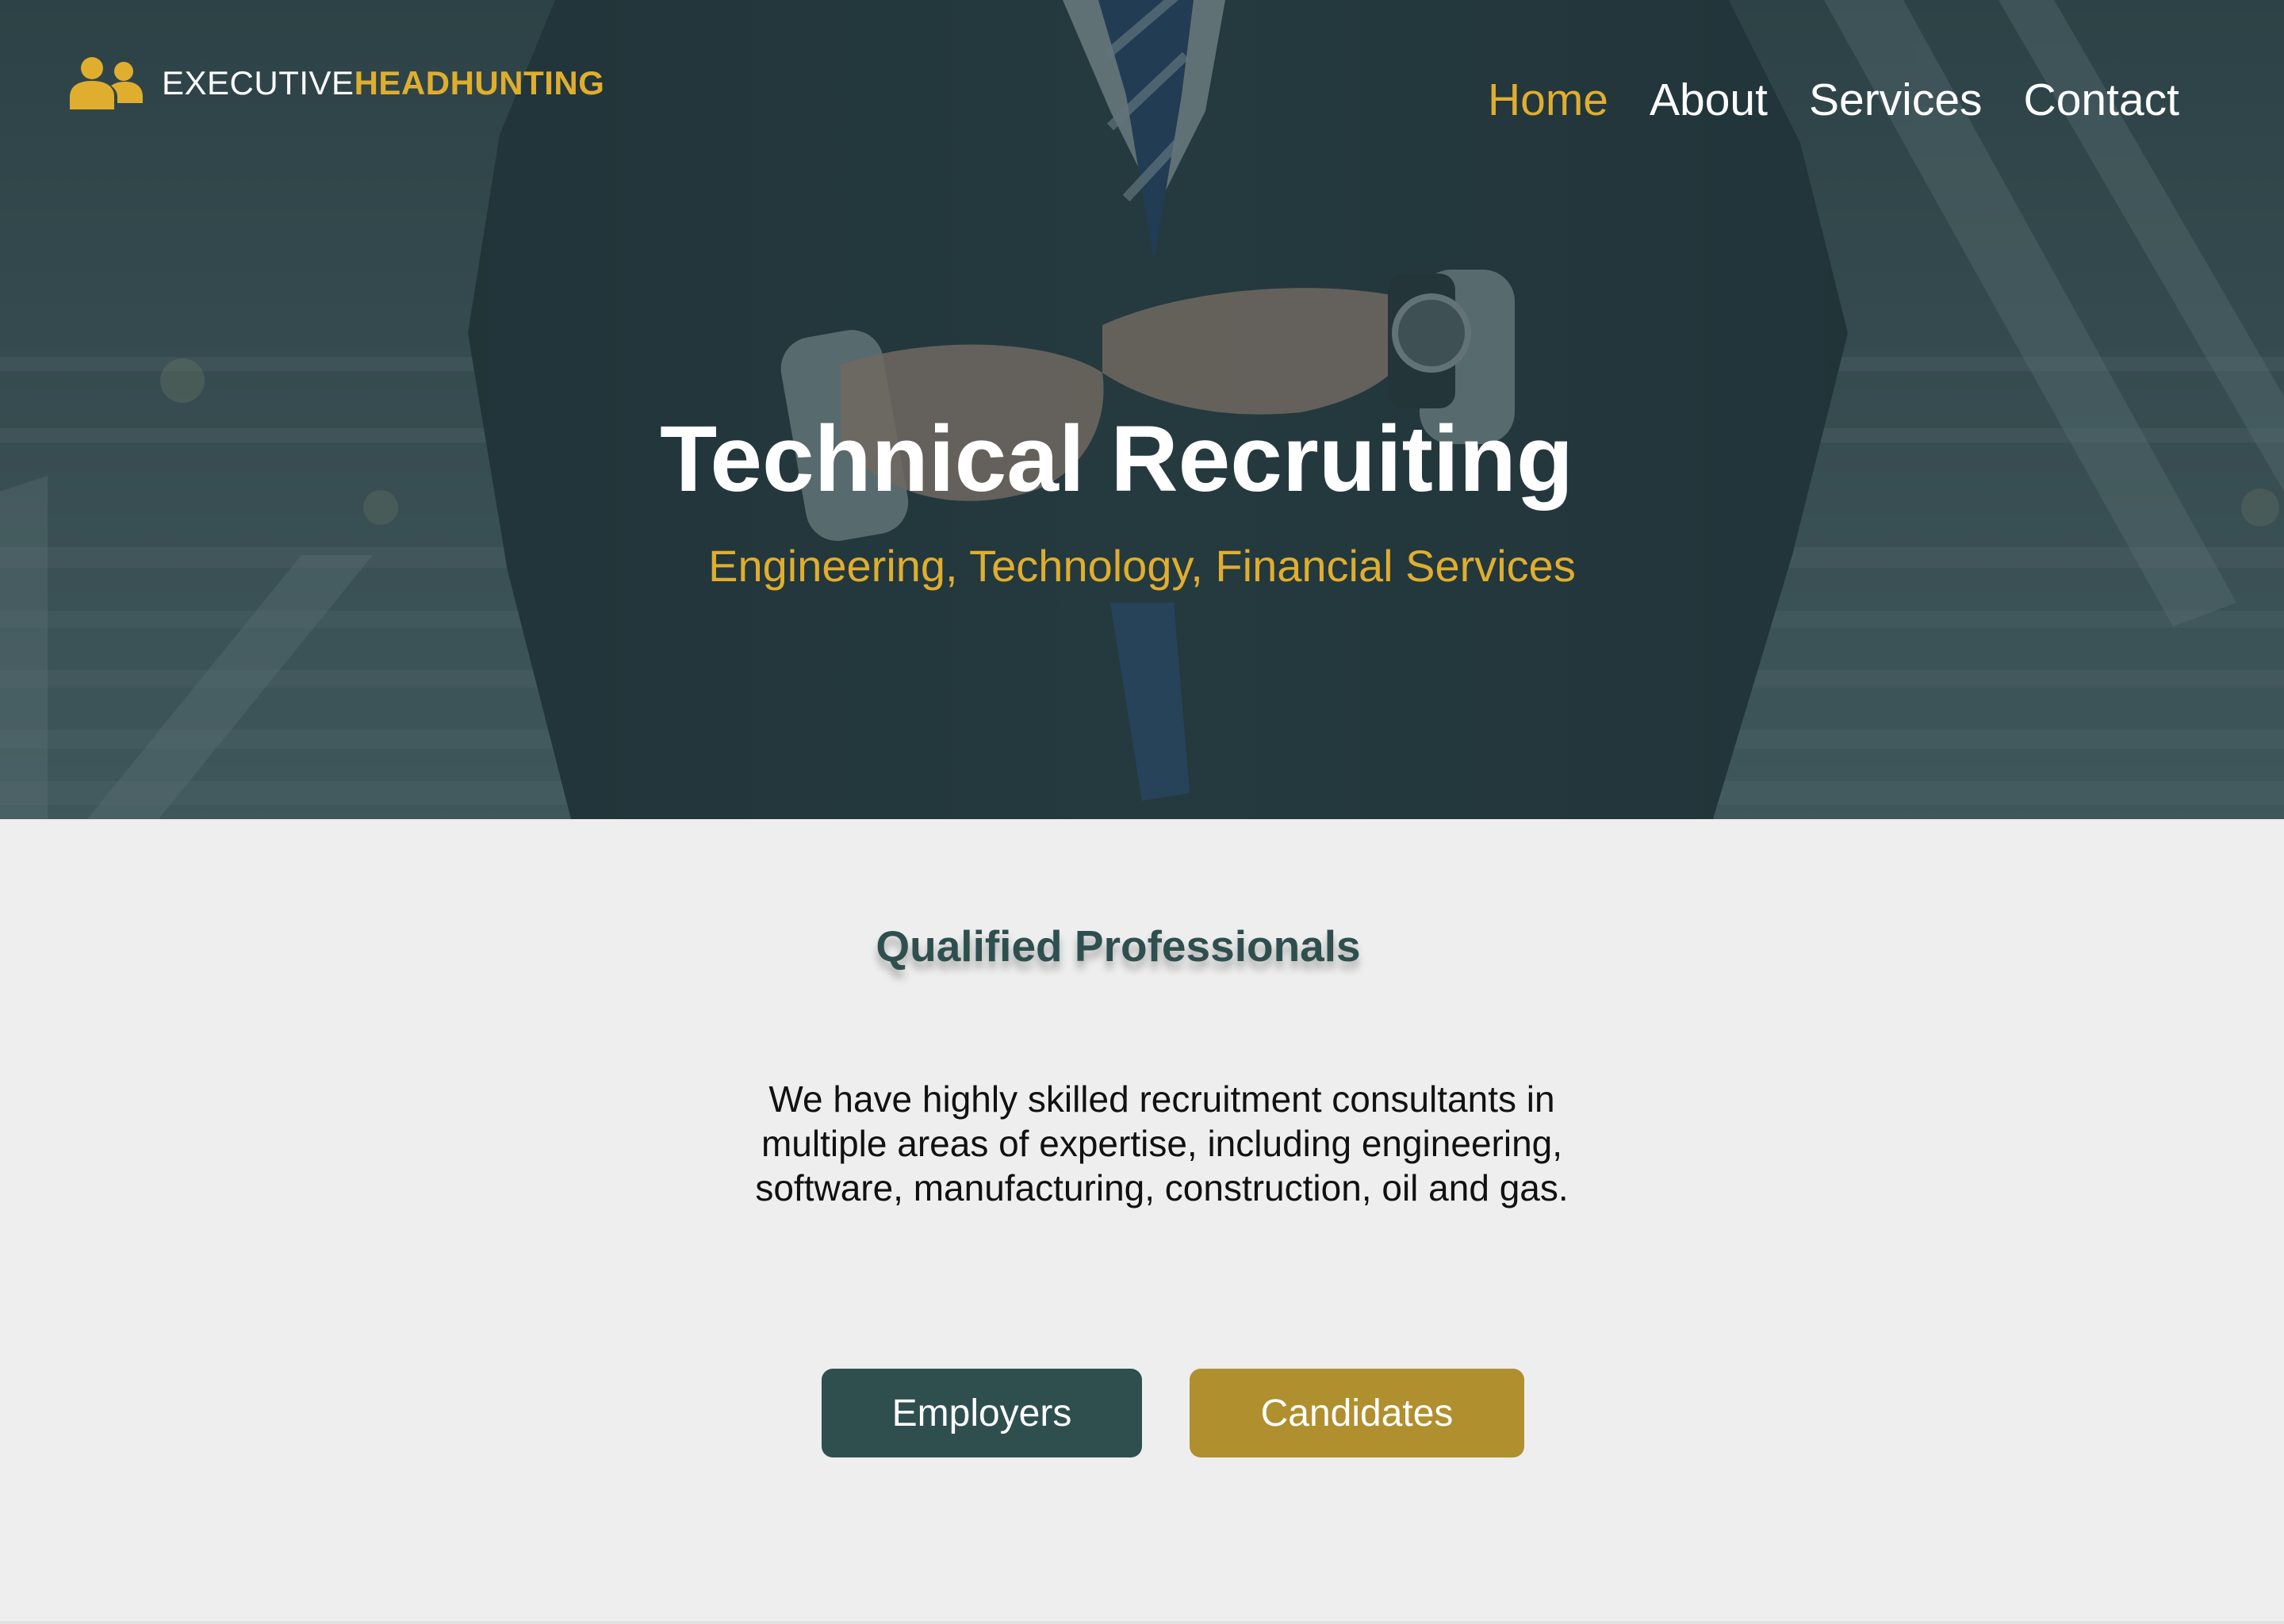 The height and width of the screenshot is (1624, 2284). What do you see at coordinates (982, 1413) in the screenshot?
I see `employers-button: Employers` at bounding box center [982, 1413].